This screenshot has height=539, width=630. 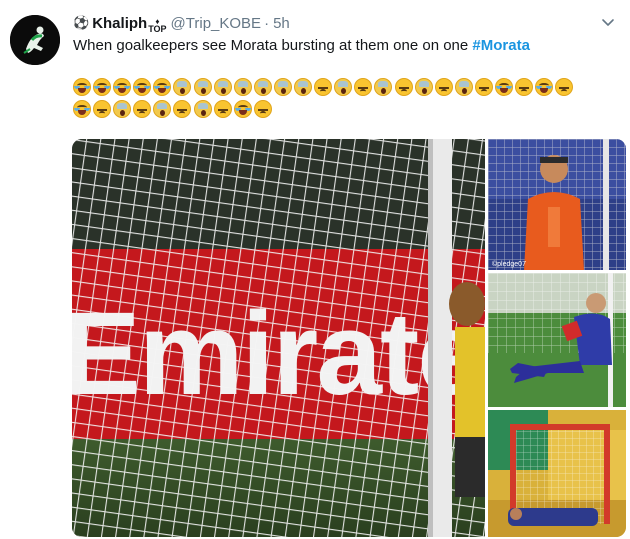 What do you see at coordinates (501, 45) in the screenshot?
I see `hashtag-link: #Morata` at bounding box center [501, 45].